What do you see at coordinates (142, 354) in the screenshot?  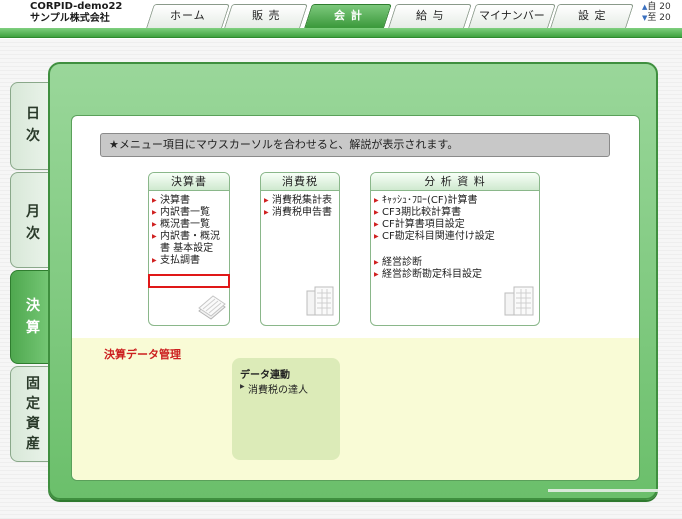 I see `kessan-data-label: 決算データ管理` at bounding box center [142, 354].